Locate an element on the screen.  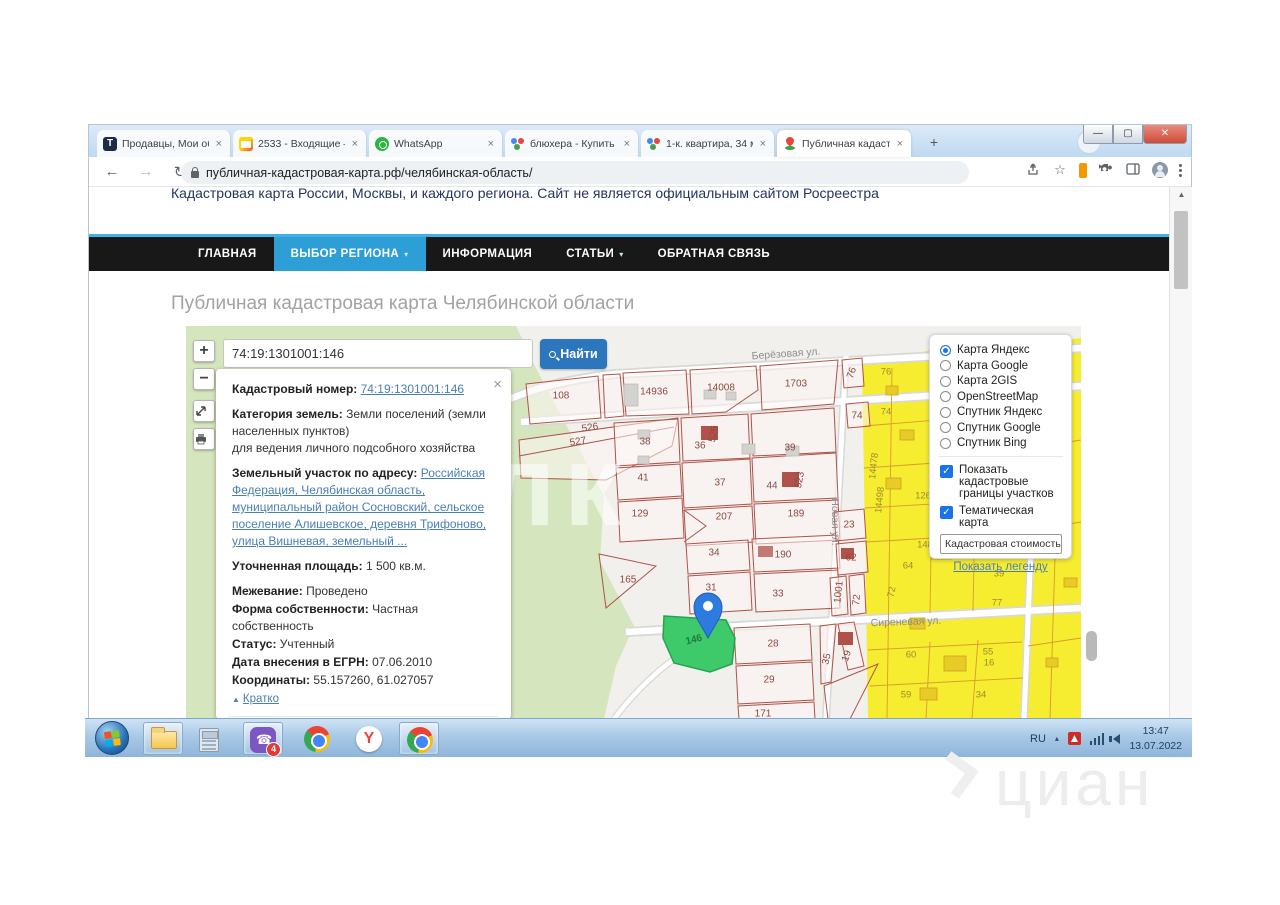
nav-item-главная: ГЛАВНАЯ is located at coordinates (227, 254).